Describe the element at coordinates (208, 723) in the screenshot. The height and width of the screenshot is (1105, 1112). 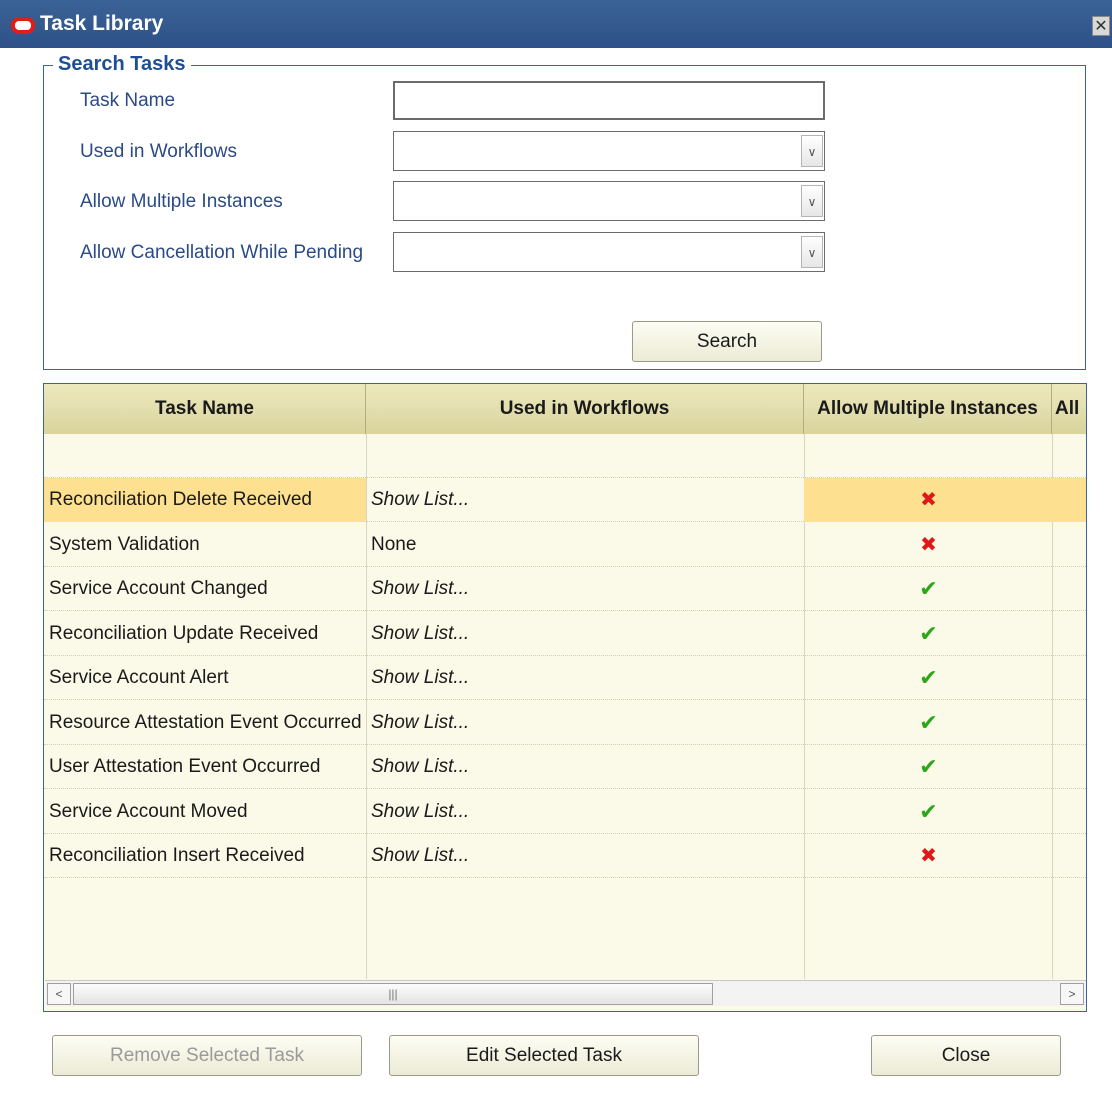
I see `task-name-cell: Resource Attestation Event Occurred` at that location.